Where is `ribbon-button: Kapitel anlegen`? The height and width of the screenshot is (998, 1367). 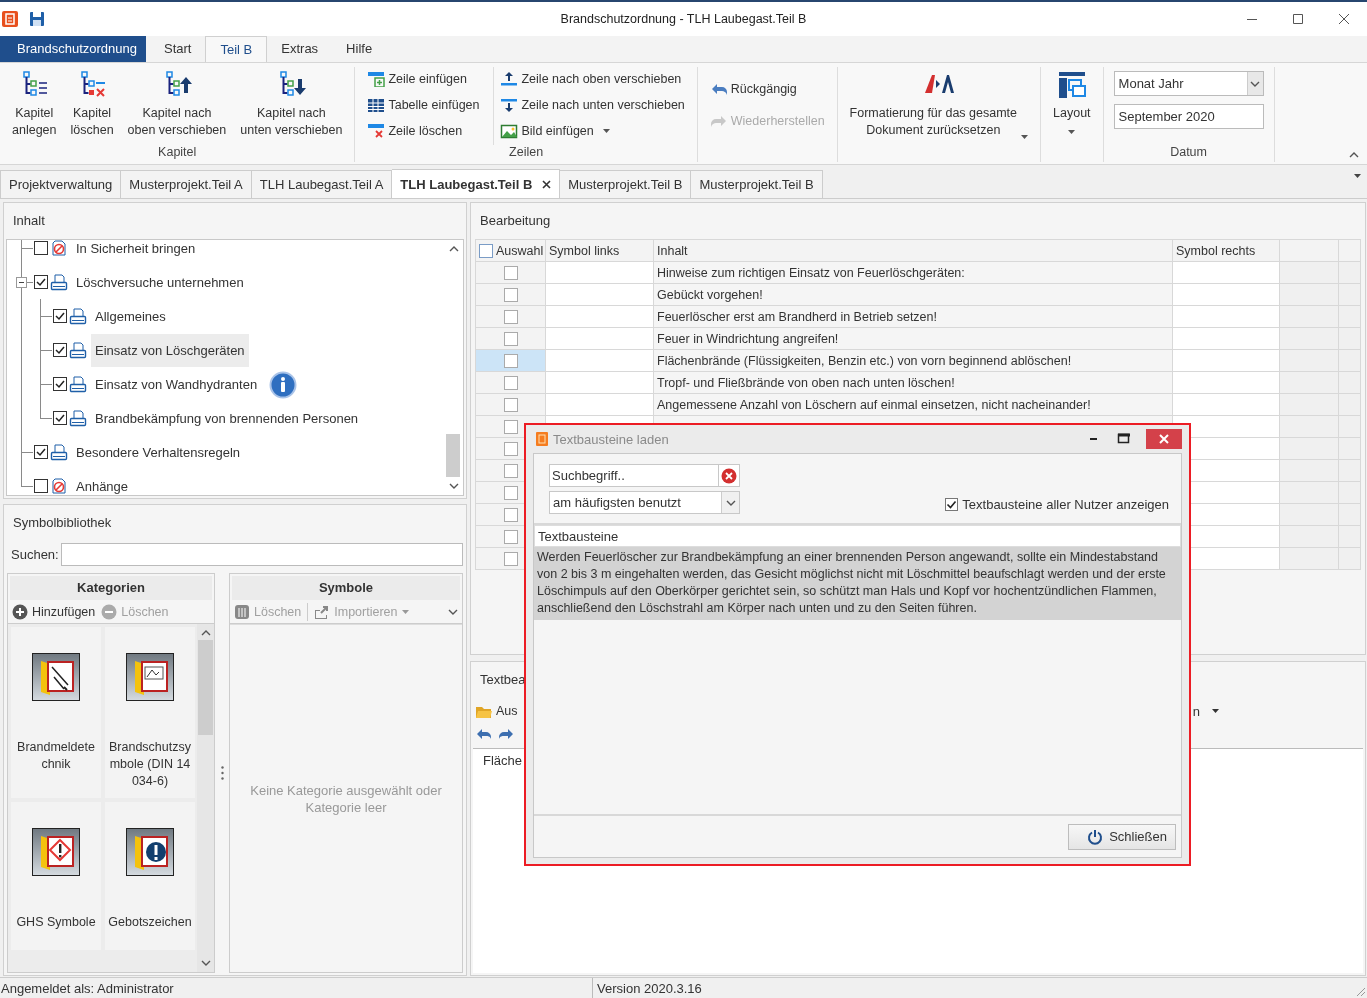
ribbon-button: Kapitel anlegen is located at coordinates (34, 106).